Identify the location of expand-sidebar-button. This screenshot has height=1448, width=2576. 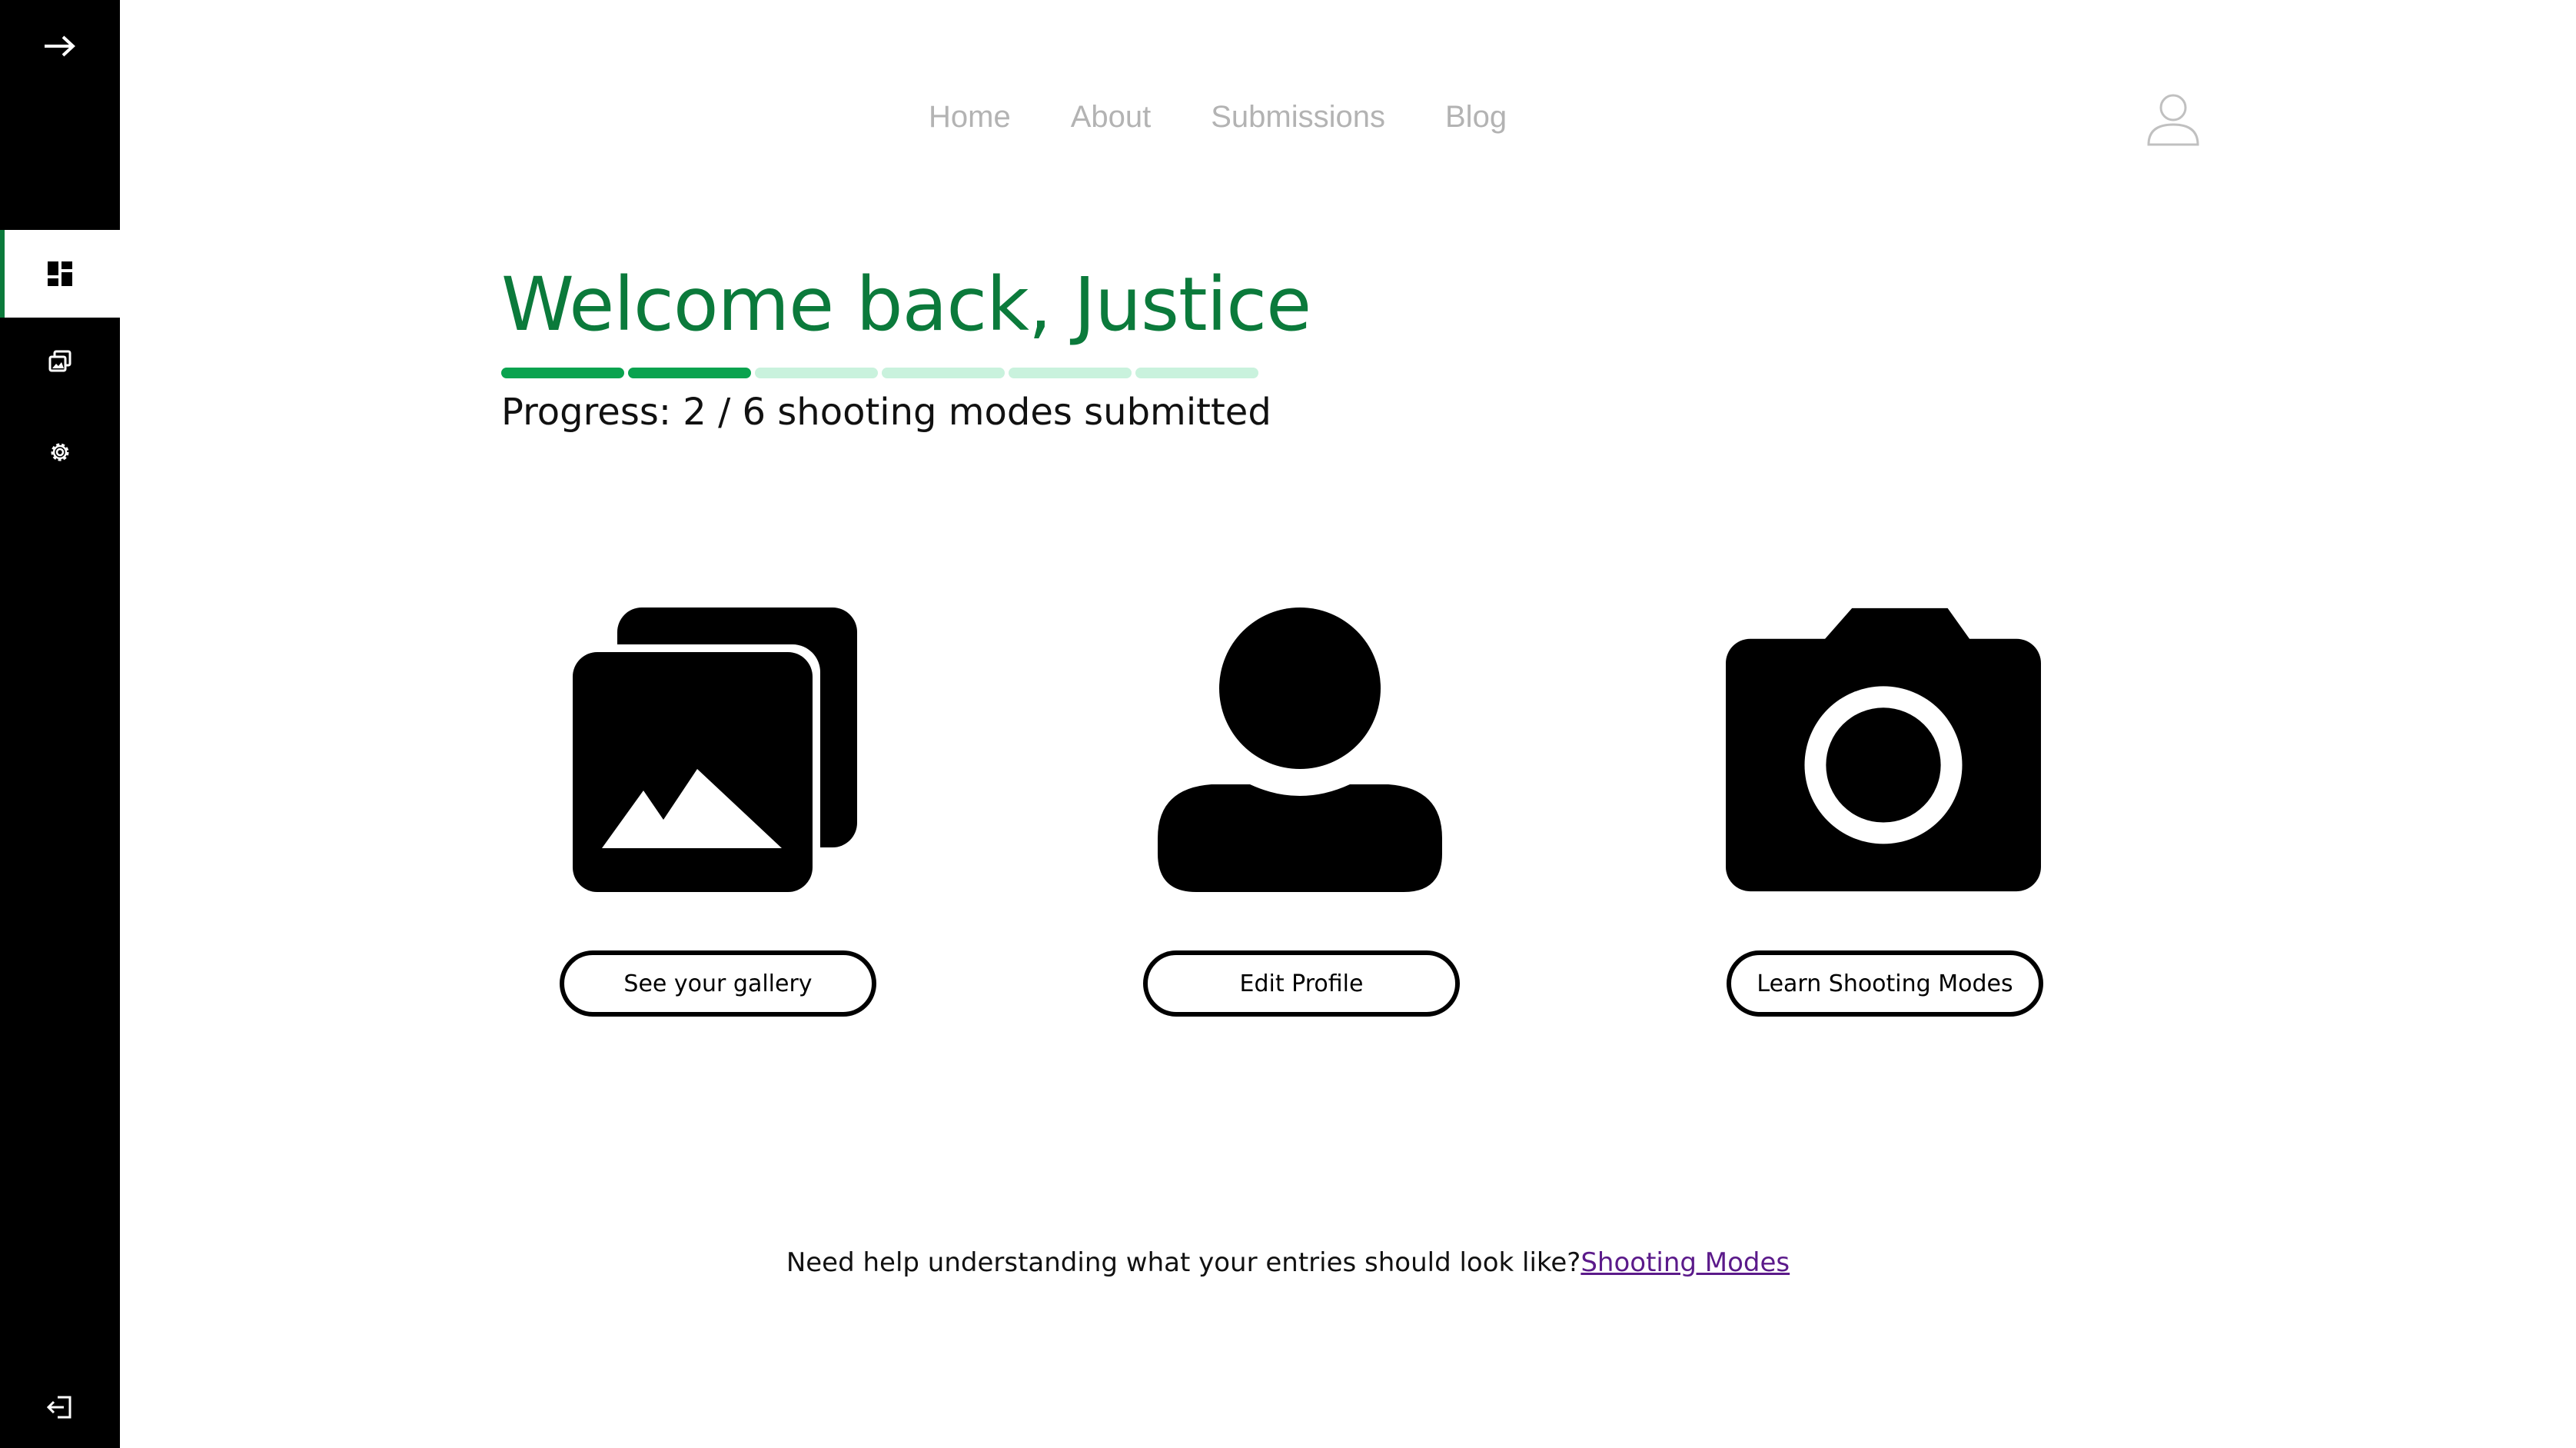
(60, 46).